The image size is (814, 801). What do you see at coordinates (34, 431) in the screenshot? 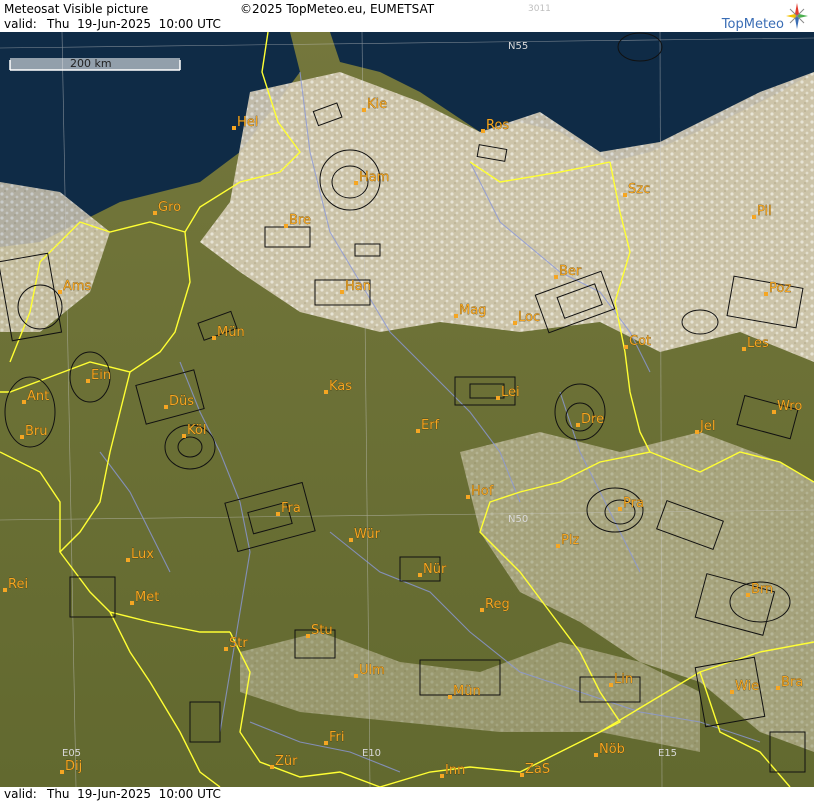
I see `city-marker: Bru` at bounding box center [34, 431].